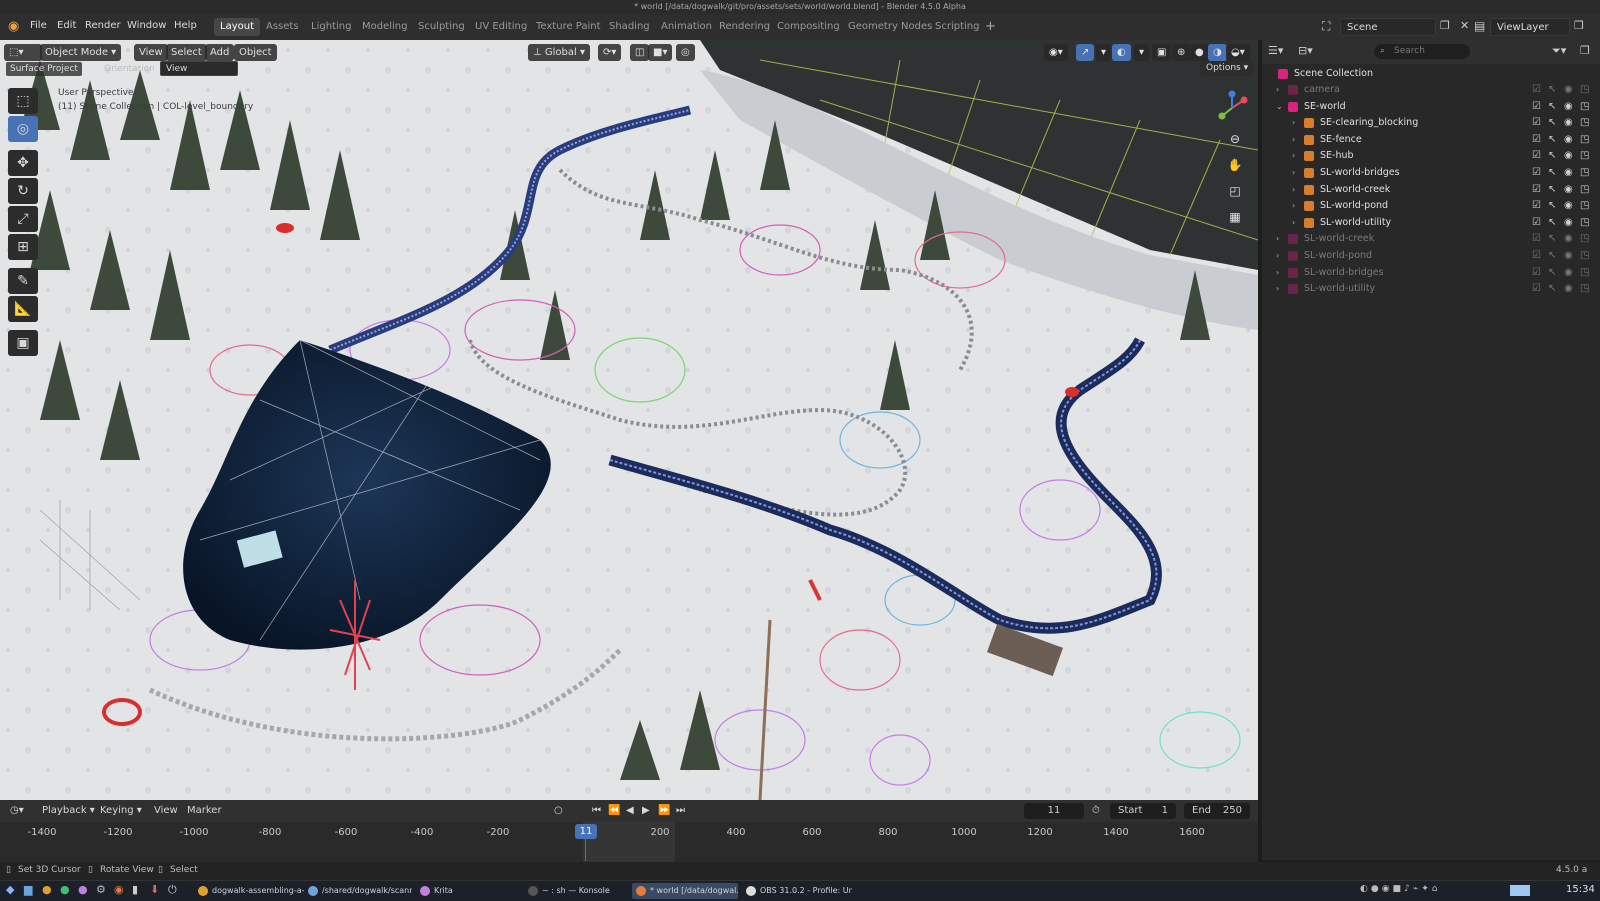 The height and width of the screenshot is (901, 1600). I want to click on menu-marker: Marker, so click(204, 810).